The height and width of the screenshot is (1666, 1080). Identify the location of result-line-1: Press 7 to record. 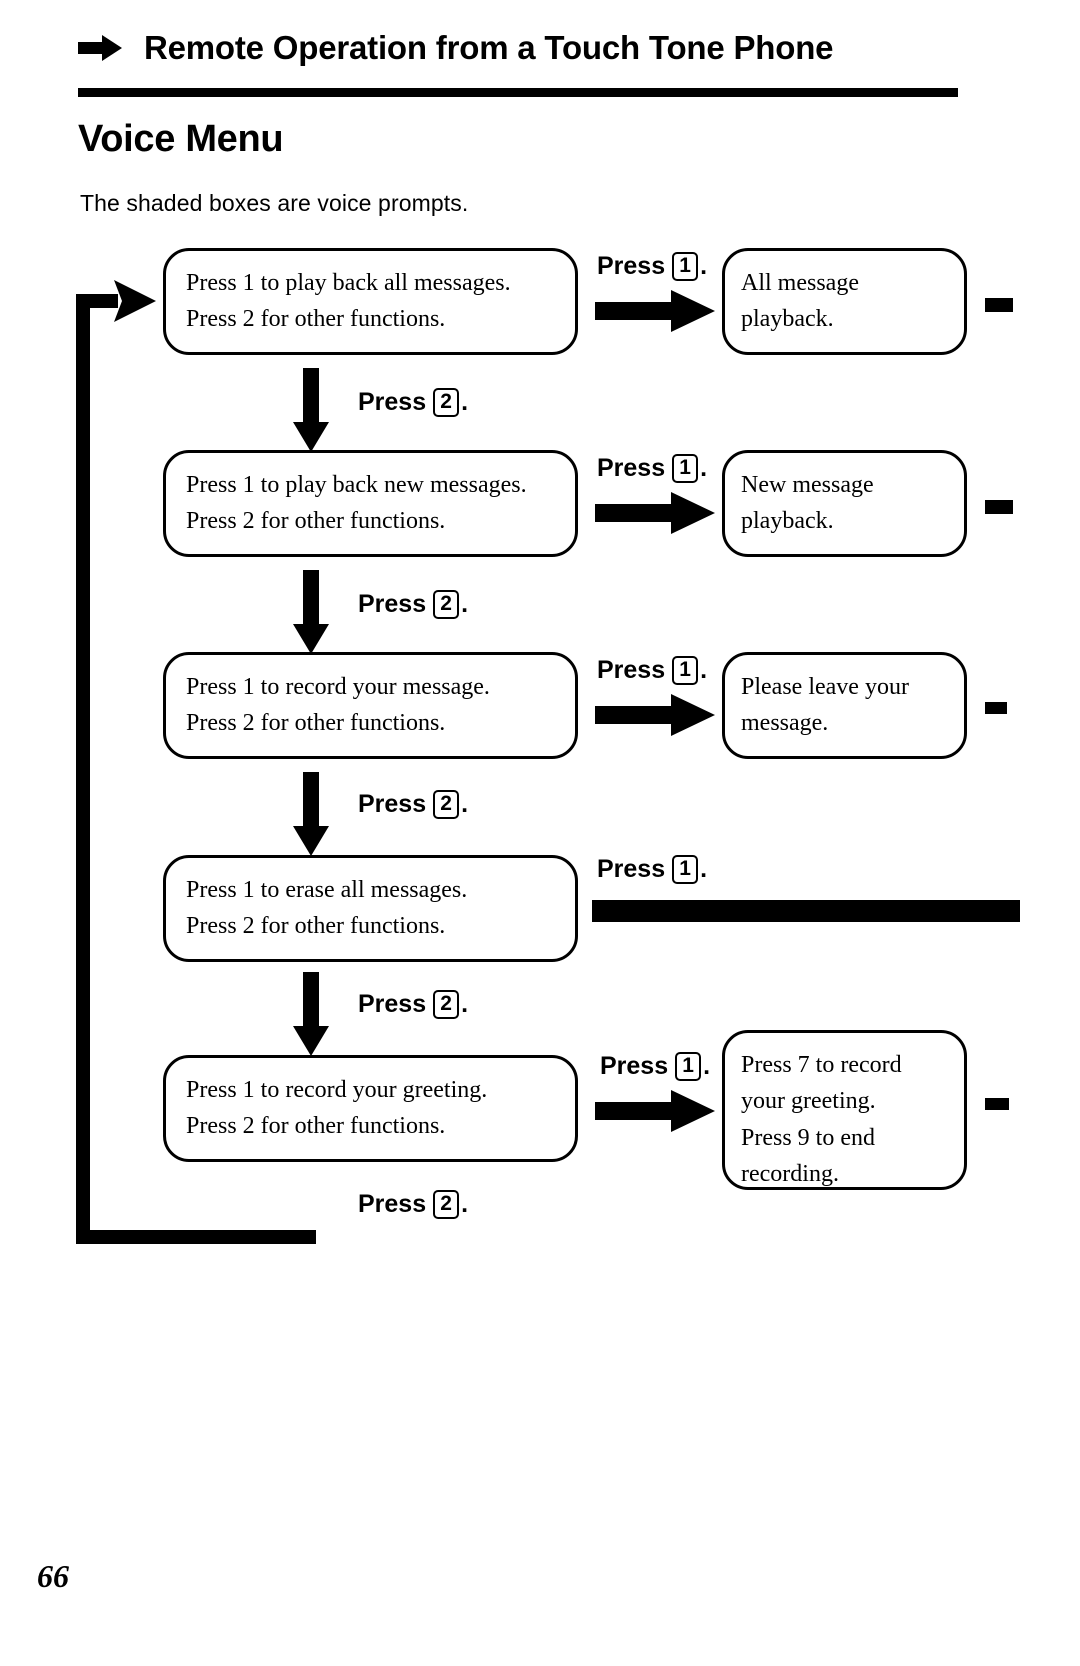
(821, 1065).